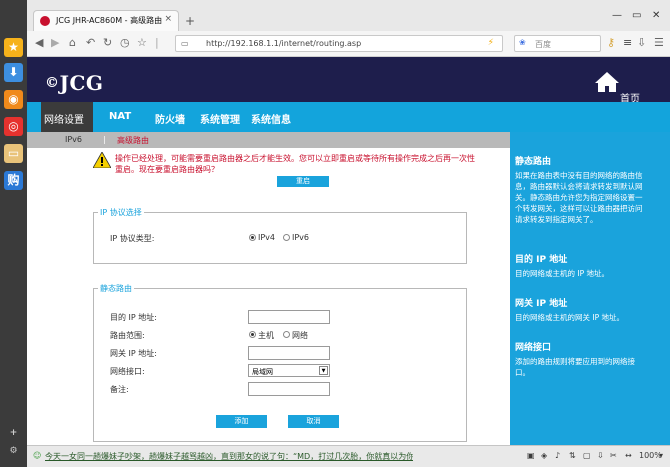  I want to click on key-icon: ⚷, so click(611, 43).